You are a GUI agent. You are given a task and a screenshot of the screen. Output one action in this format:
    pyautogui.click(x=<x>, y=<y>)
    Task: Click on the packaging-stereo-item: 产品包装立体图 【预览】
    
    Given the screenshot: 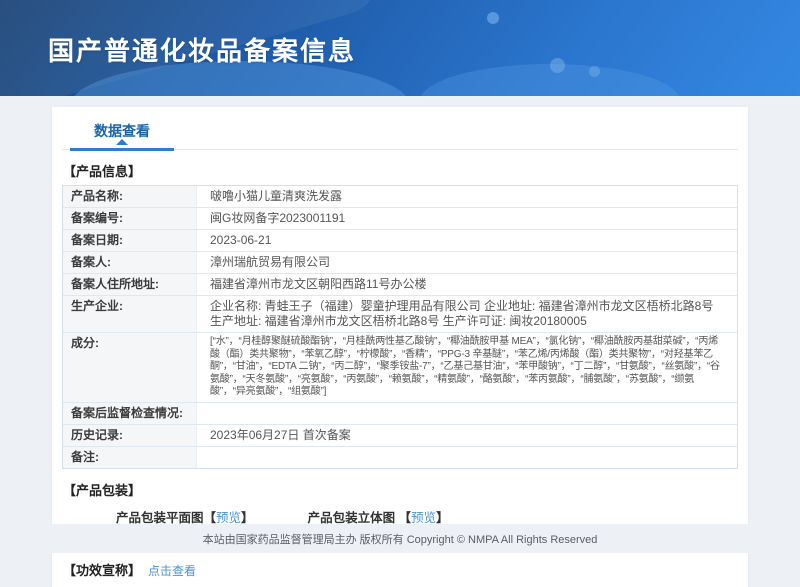 What is the action you would take?
    pyautogui.click(x=378, y=516)
    